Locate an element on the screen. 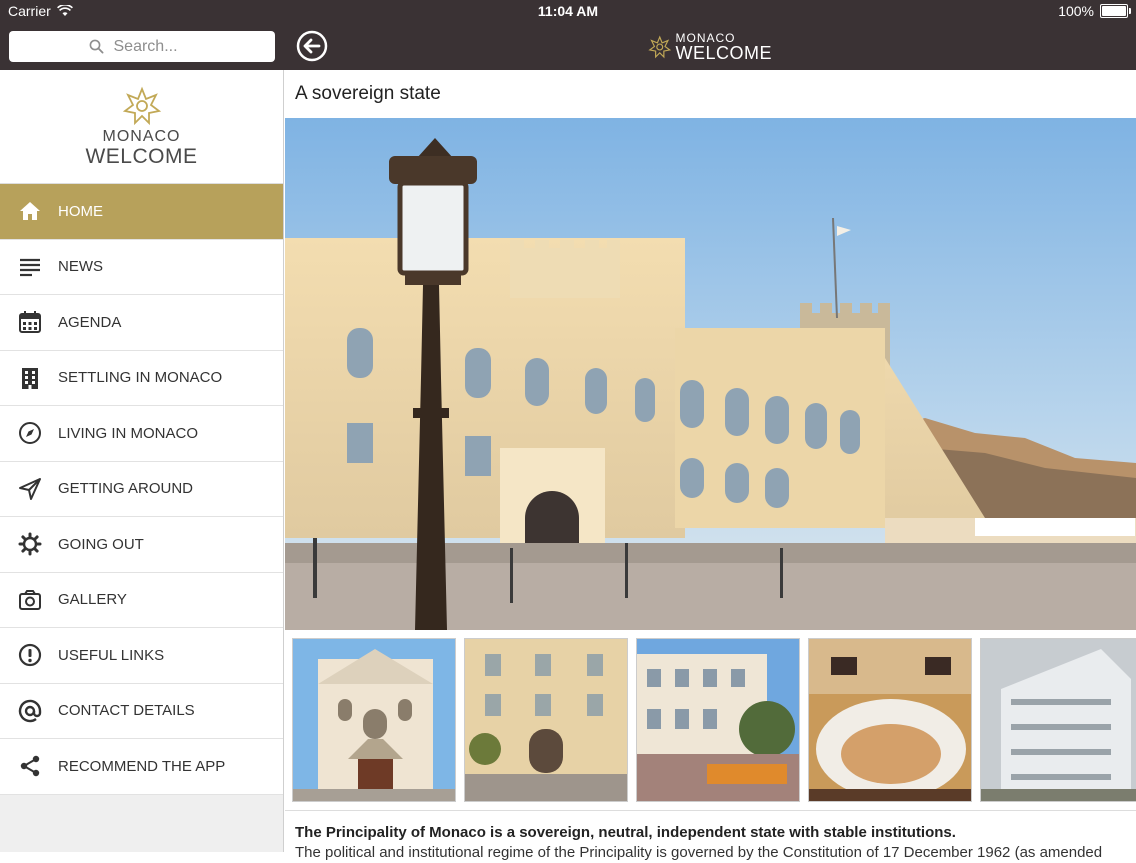 The image size is (1136, 863). sidebar-item-useful-links: USEFUL LINKS is located at coordinates (141, 656).